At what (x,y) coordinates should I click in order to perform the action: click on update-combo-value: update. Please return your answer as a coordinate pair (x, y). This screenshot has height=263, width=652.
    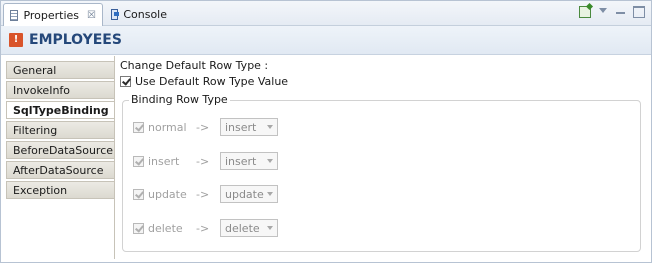
    Looking at the image, I should click on (244, 194).